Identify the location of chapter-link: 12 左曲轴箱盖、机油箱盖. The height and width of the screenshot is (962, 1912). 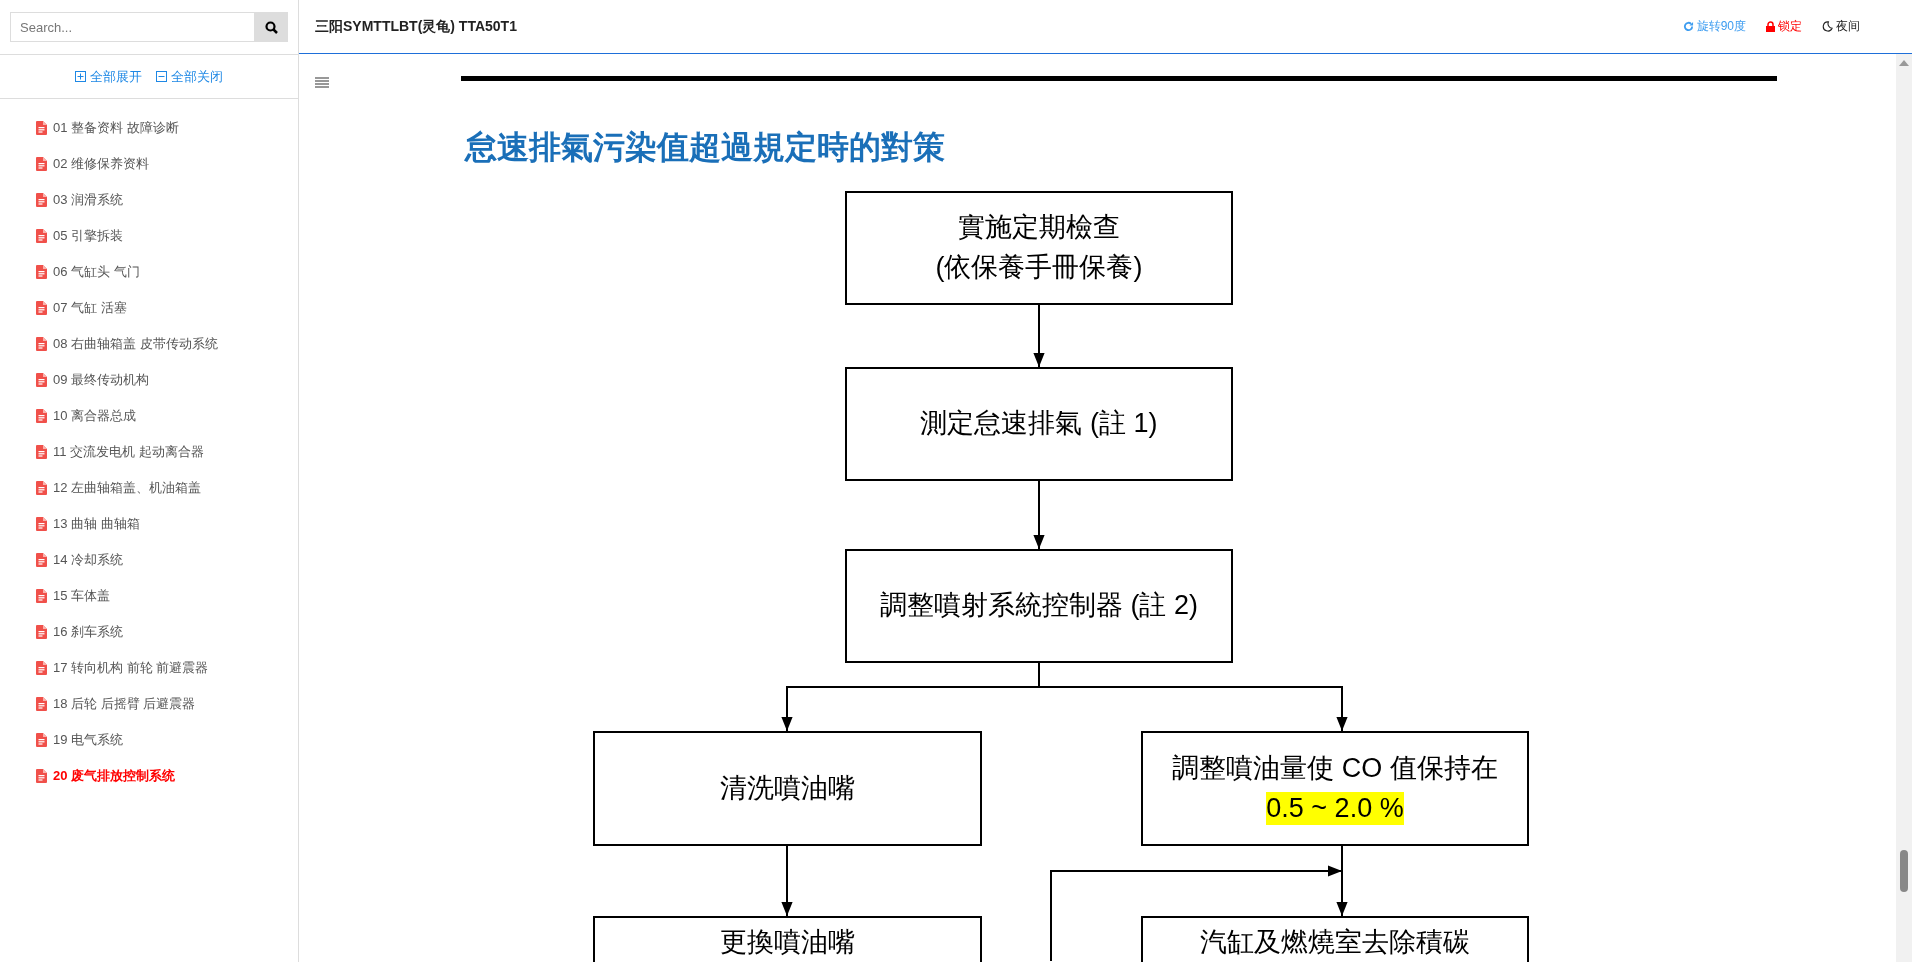
(127, 488).